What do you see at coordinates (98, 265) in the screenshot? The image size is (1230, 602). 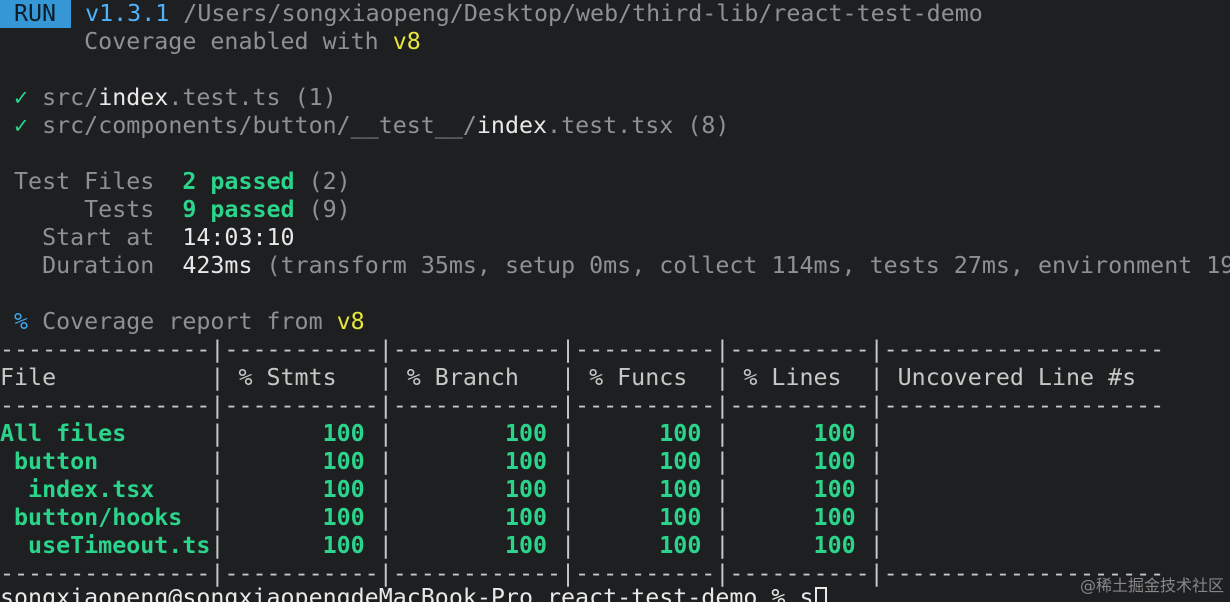 I see `summary-label: Duration` at bounding box center [98, 265].